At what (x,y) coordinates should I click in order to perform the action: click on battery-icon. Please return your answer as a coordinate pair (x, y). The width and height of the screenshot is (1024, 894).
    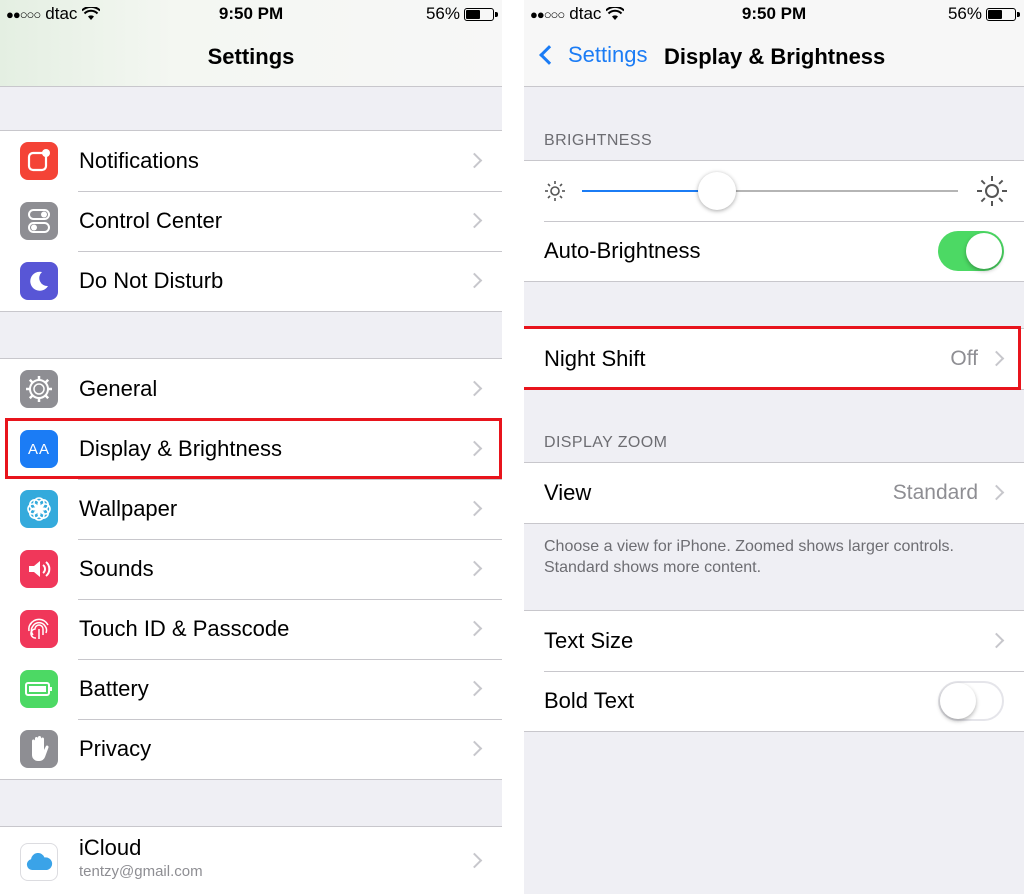
    Looking at the image, I should click on (39, 689).